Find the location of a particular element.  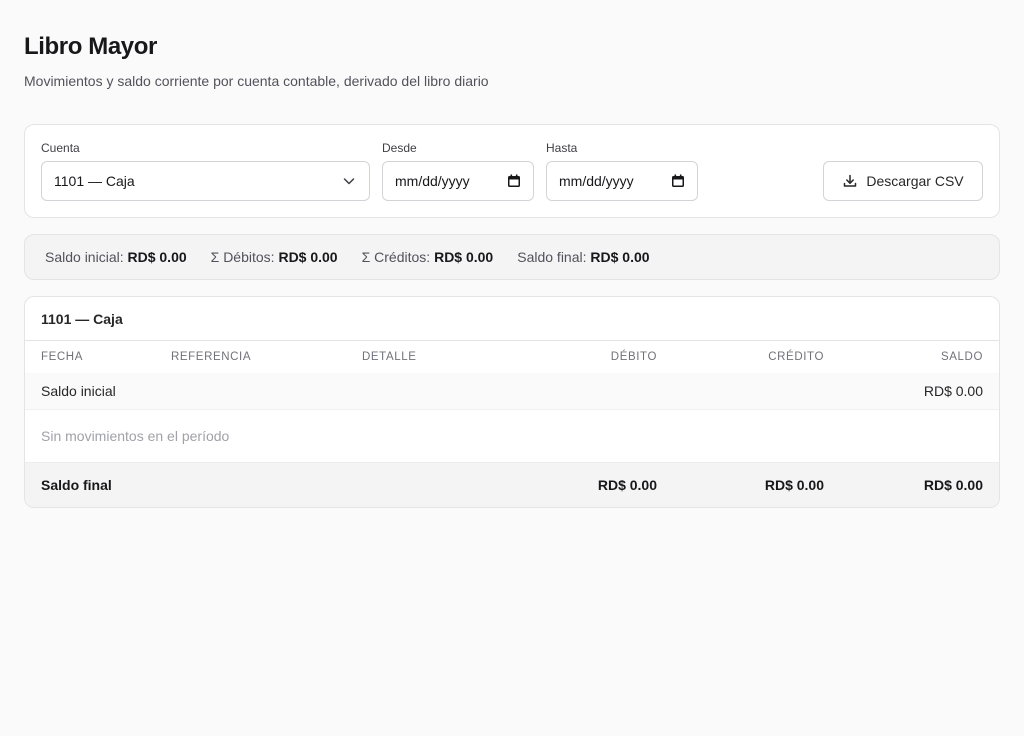

opening-balance-row: Saldo inicial RD$ 0.00 is located at coordinates (512, 391).